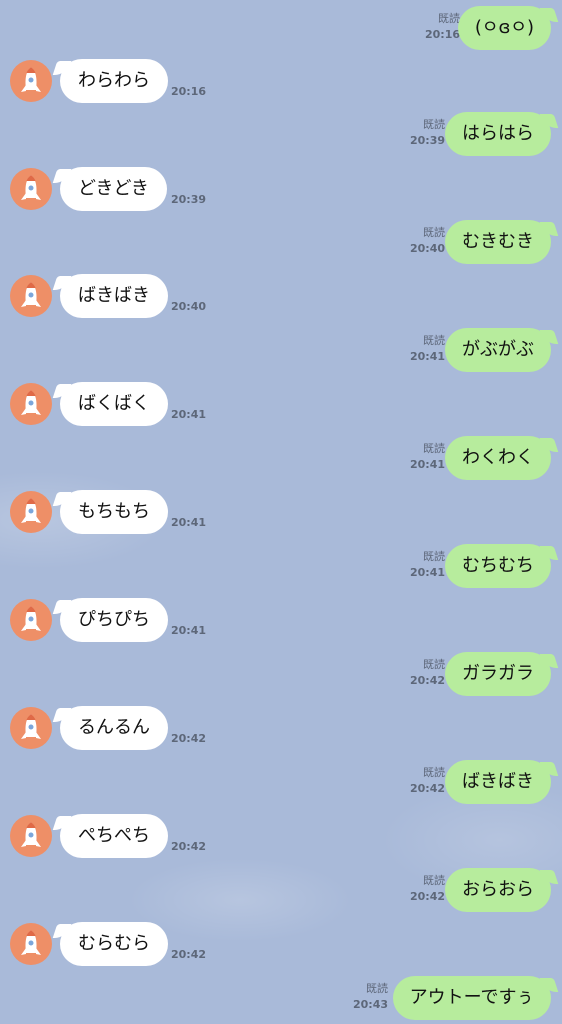  What do you see at coordinates (114, 620) in the screenshot?
I see `message-bubble: ぴちぴち` at bounding box center [114, 620].